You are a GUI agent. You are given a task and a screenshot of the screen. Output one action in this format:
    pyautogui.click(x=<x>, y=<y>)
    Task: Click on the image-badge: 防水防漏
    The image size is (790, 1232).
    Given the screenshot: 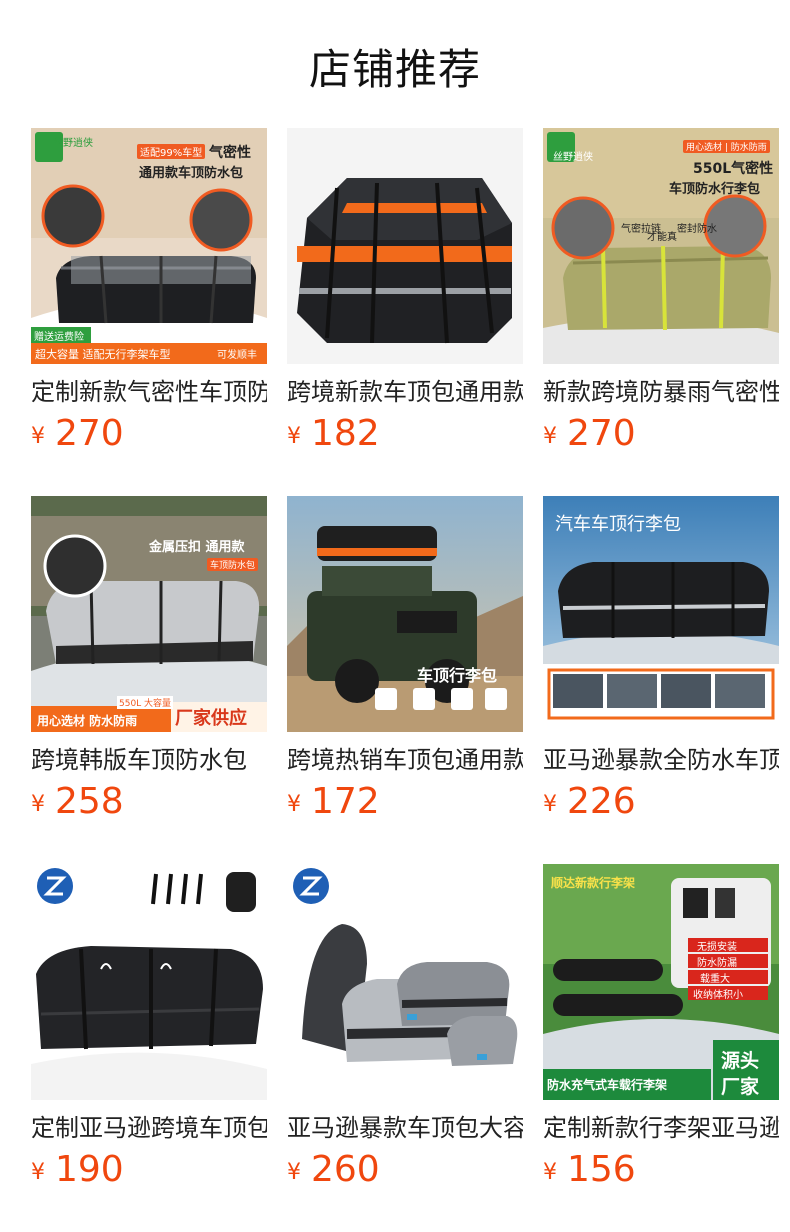 What is the action you would take?
    pyautogui.click(x=717, y=963)
    